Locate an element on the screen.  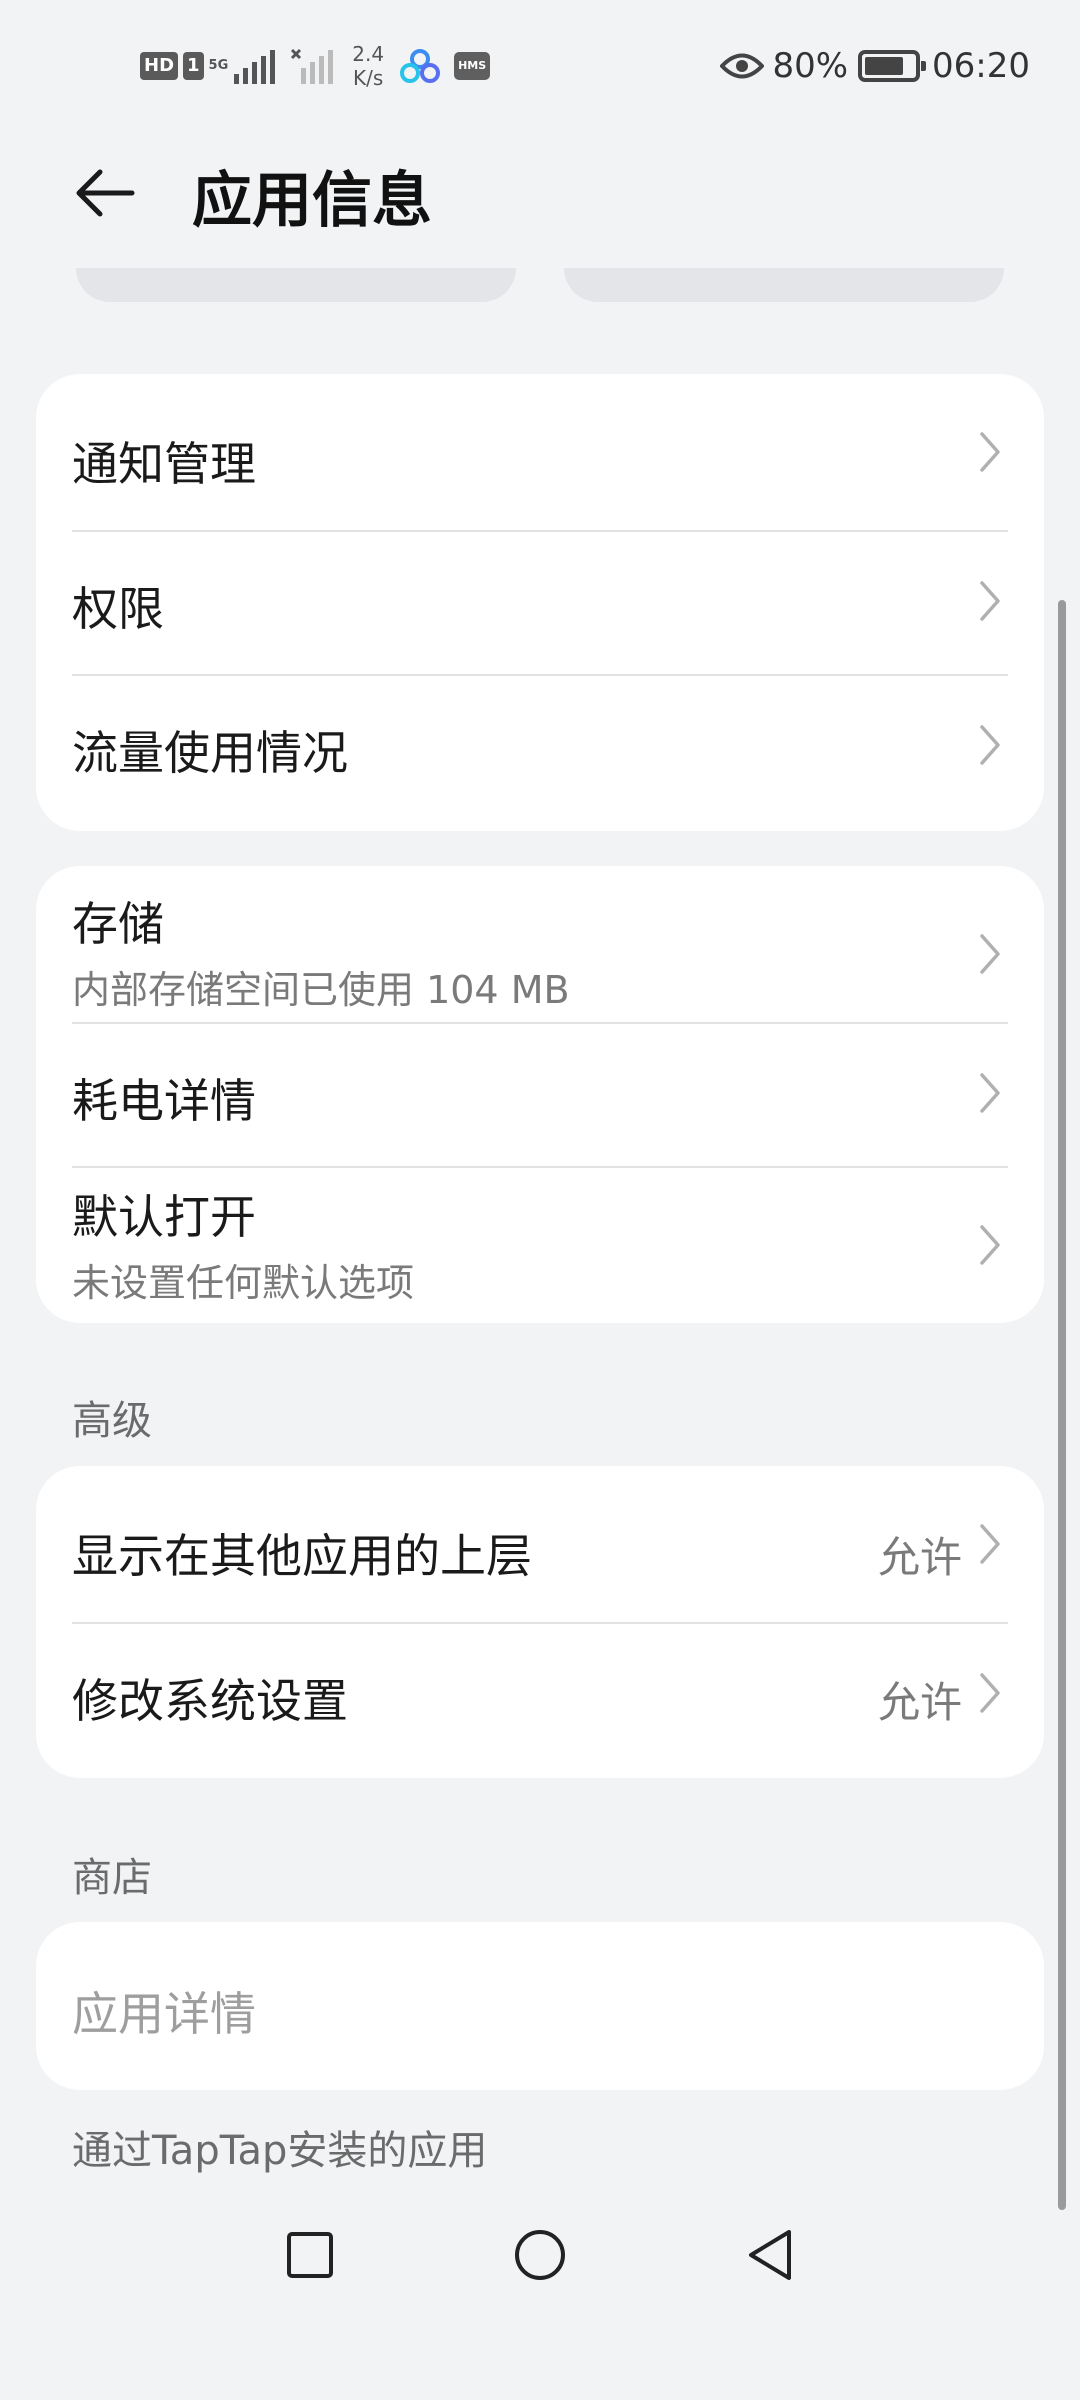
list-item-power-usage: 耗电详情 is located at coordinates (540, 1094).